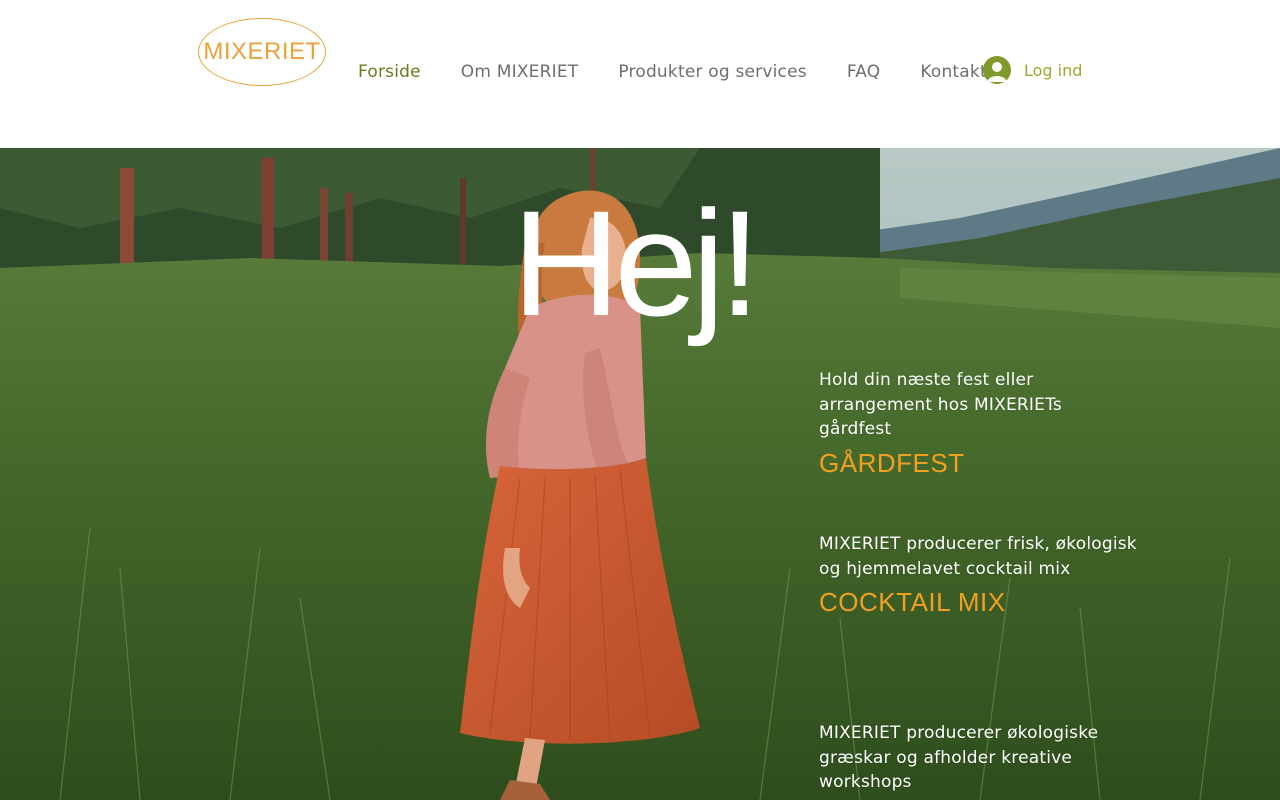  I want to click on nav-forside: Forside, so click(389, 72).